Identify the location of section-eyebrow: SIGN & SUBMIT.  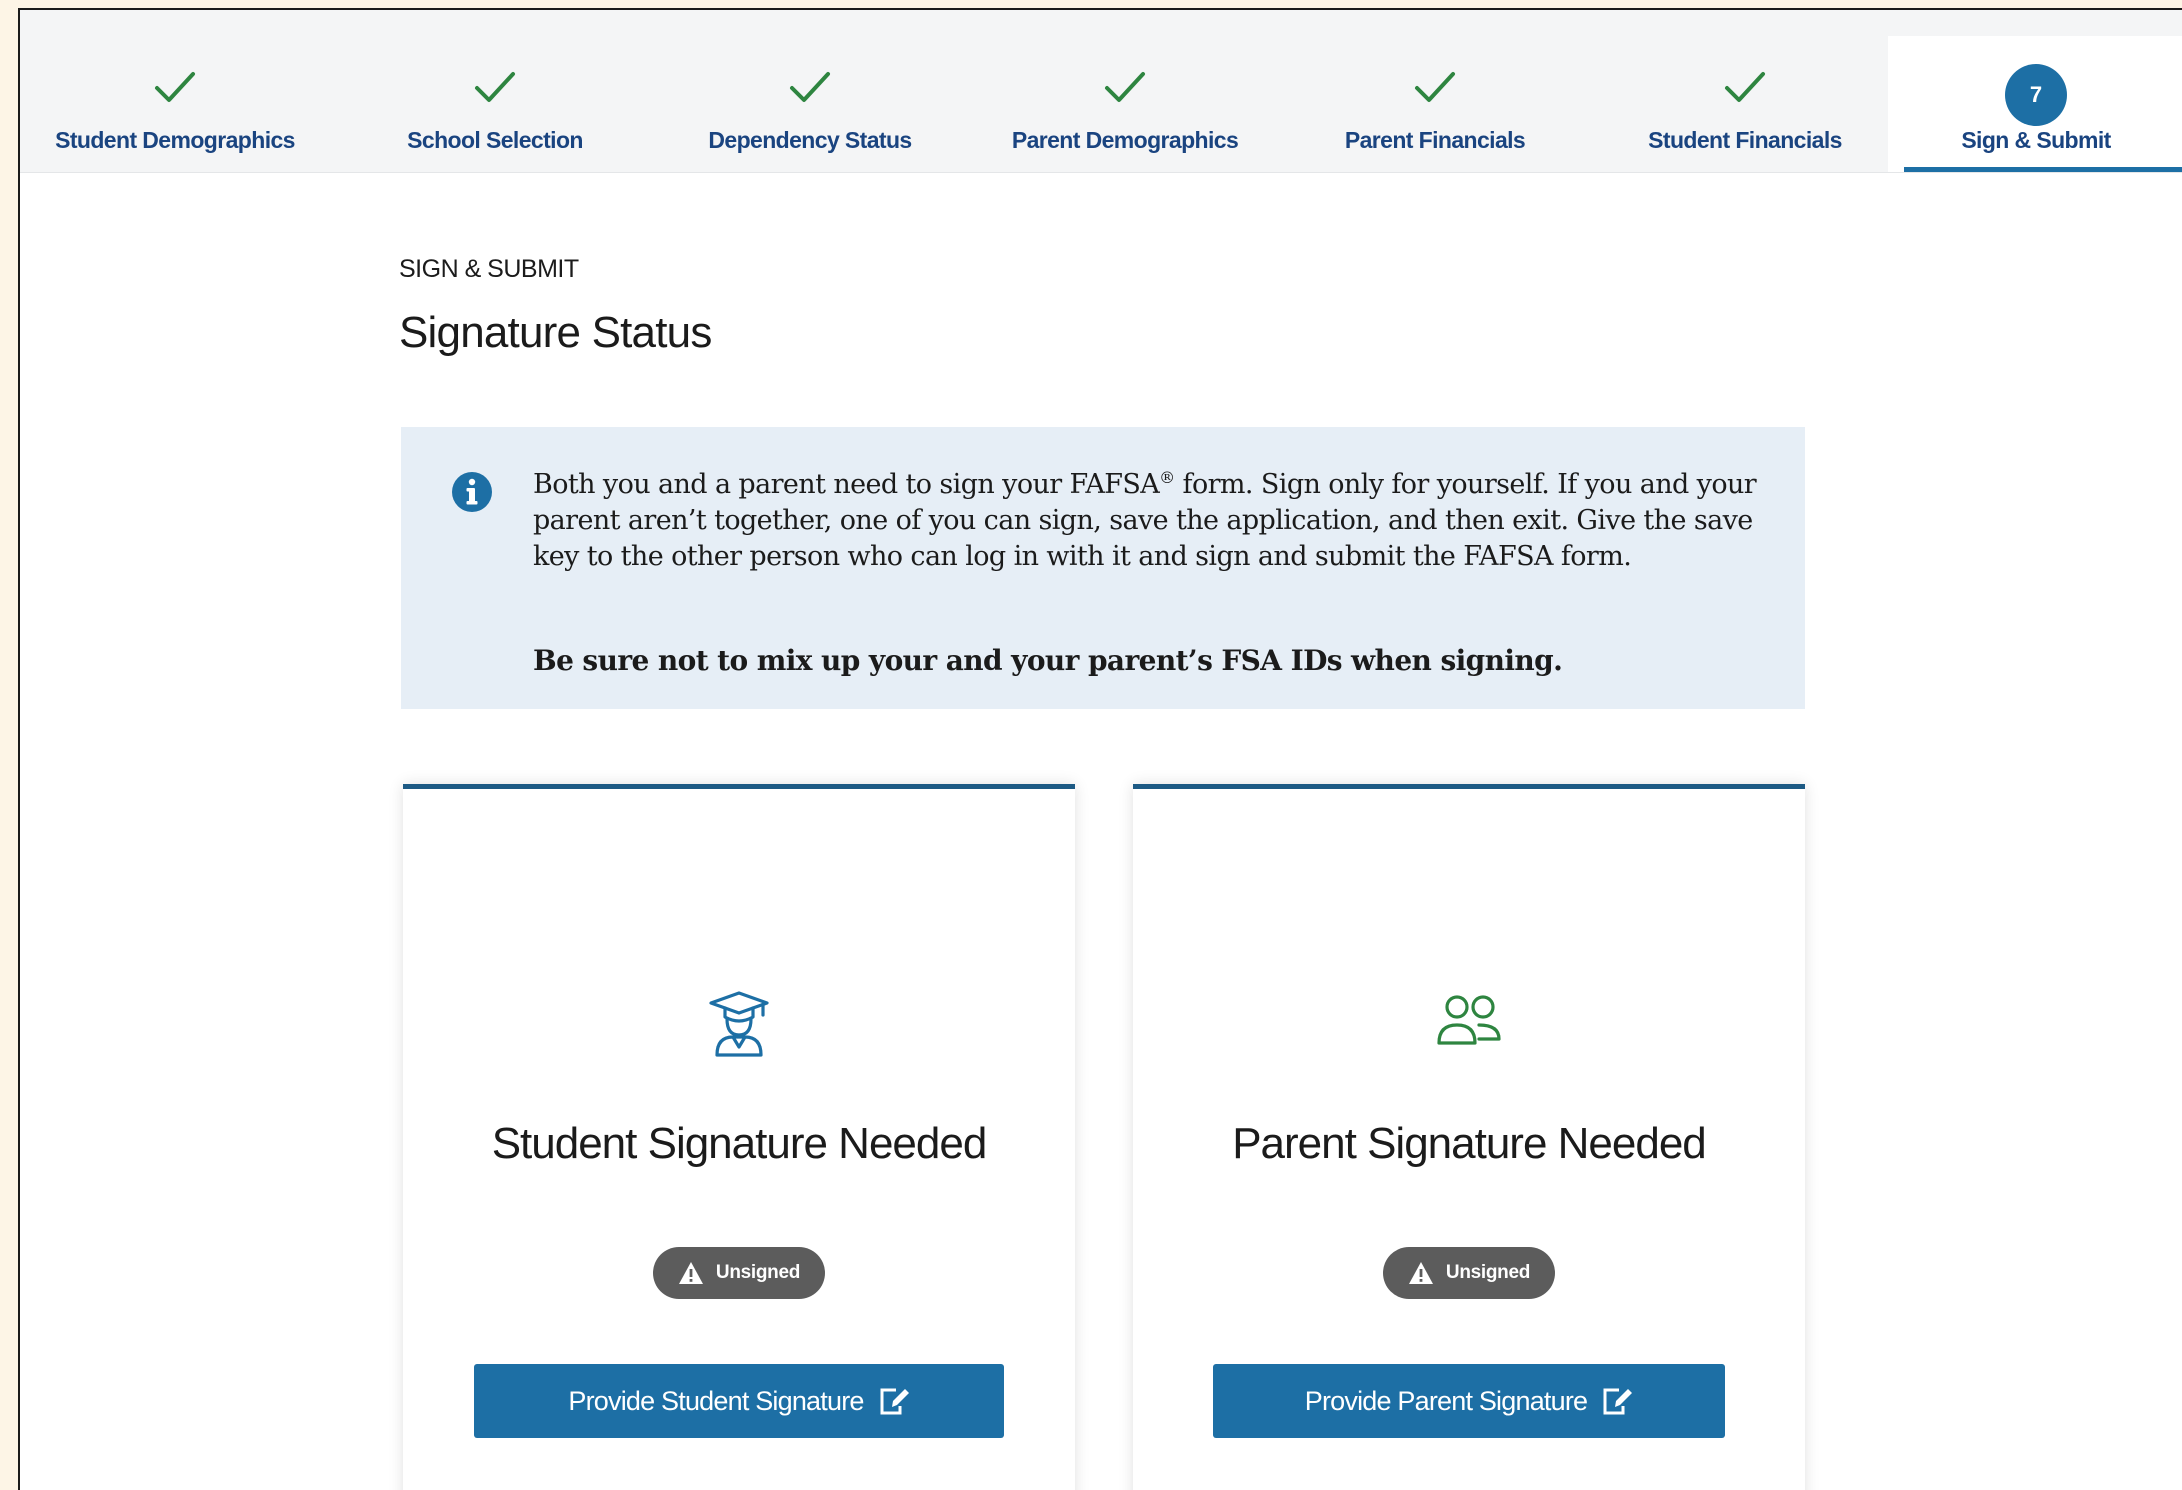
(489, 269).